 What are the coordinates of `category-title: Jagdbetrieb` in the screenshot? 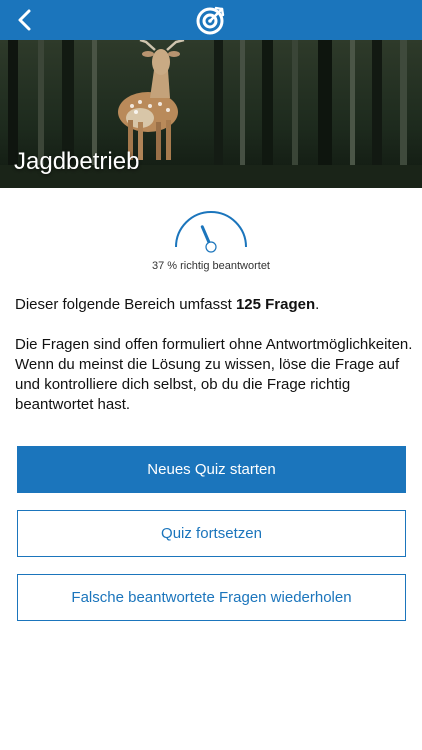 It's located at (77, 161).